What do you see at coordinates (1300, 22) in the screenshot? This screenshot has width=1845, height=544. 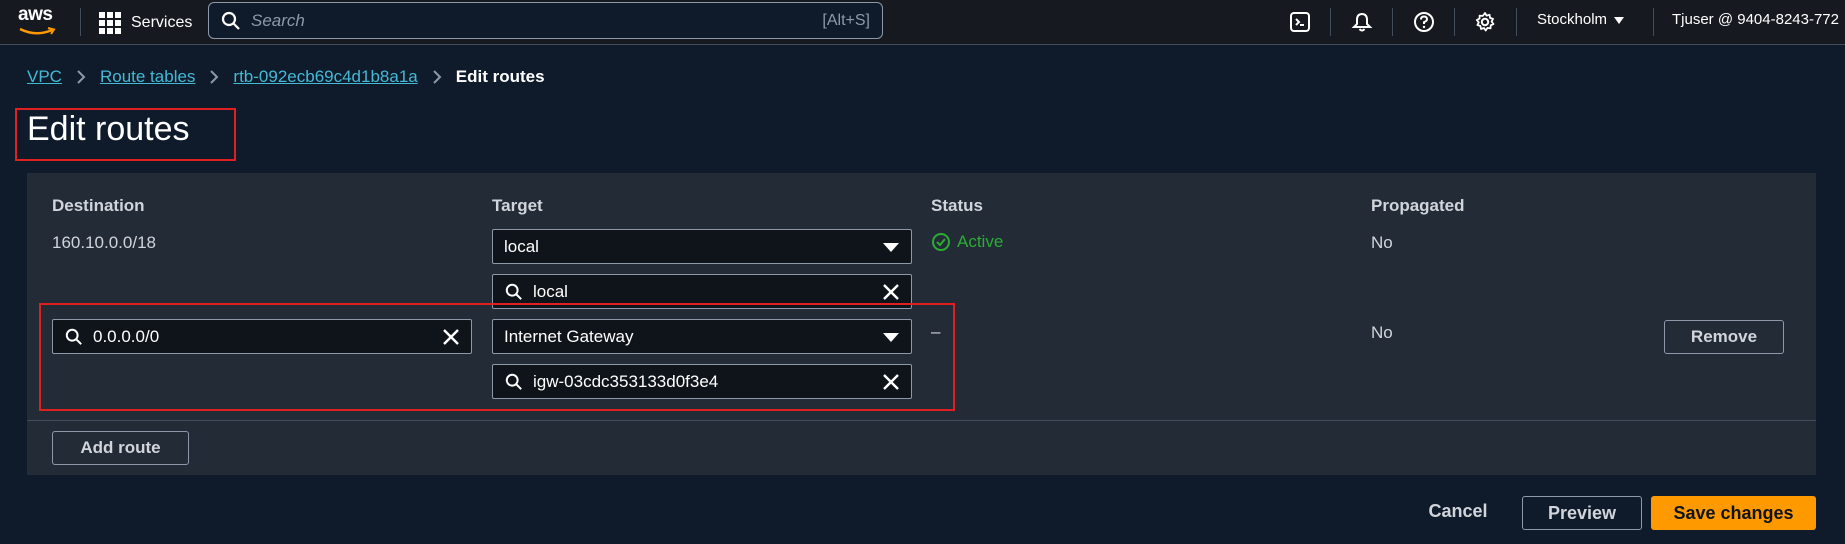 I see `cloudshell-icon` at bounding box center [1300, 22].